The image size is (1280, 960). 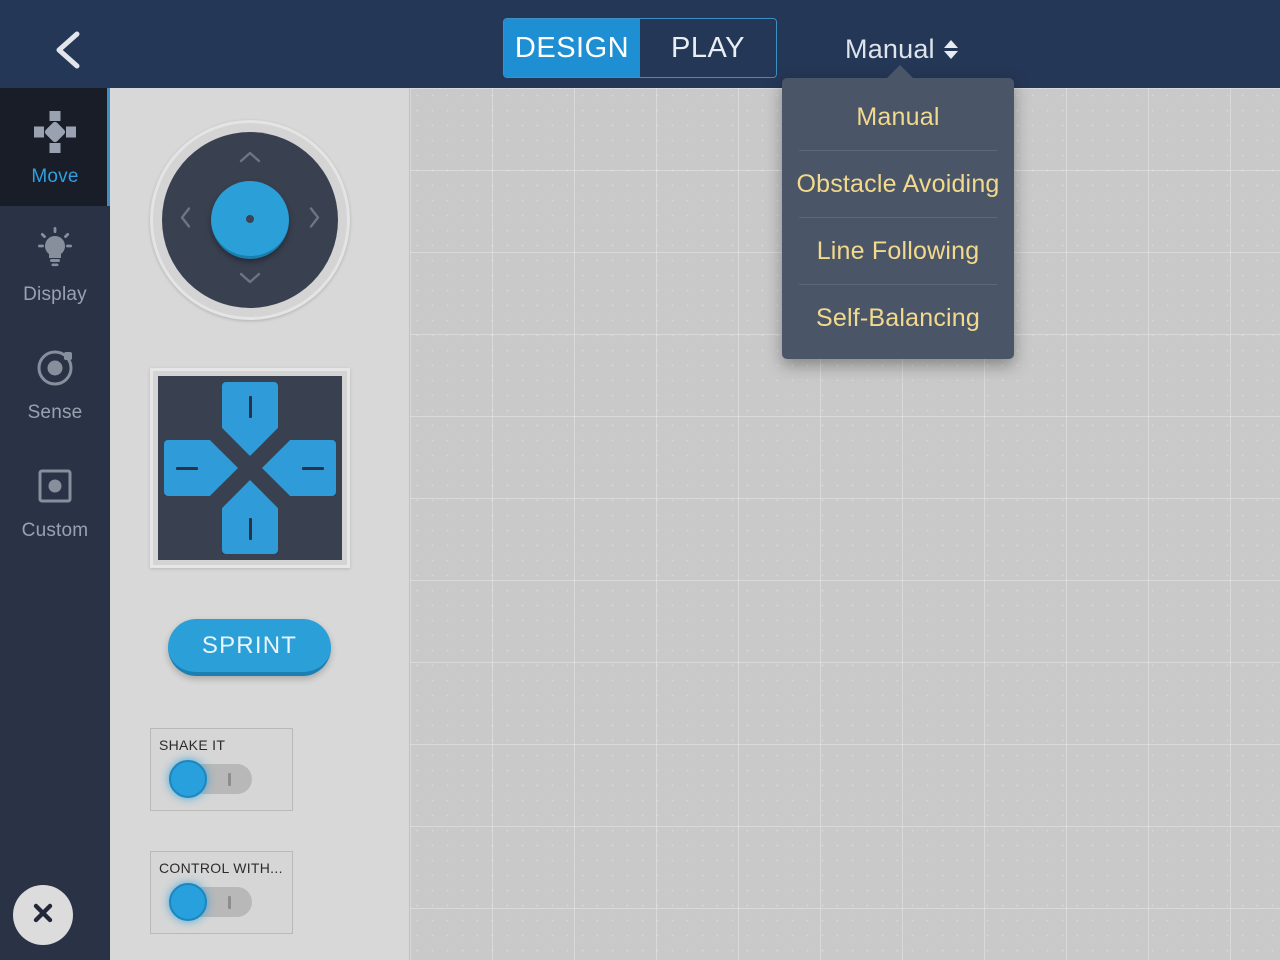 What do you see at coordinates (55, 294) in the screenshot?
I see `sidebar-item-label: Display` at bounding box center [55, 294].